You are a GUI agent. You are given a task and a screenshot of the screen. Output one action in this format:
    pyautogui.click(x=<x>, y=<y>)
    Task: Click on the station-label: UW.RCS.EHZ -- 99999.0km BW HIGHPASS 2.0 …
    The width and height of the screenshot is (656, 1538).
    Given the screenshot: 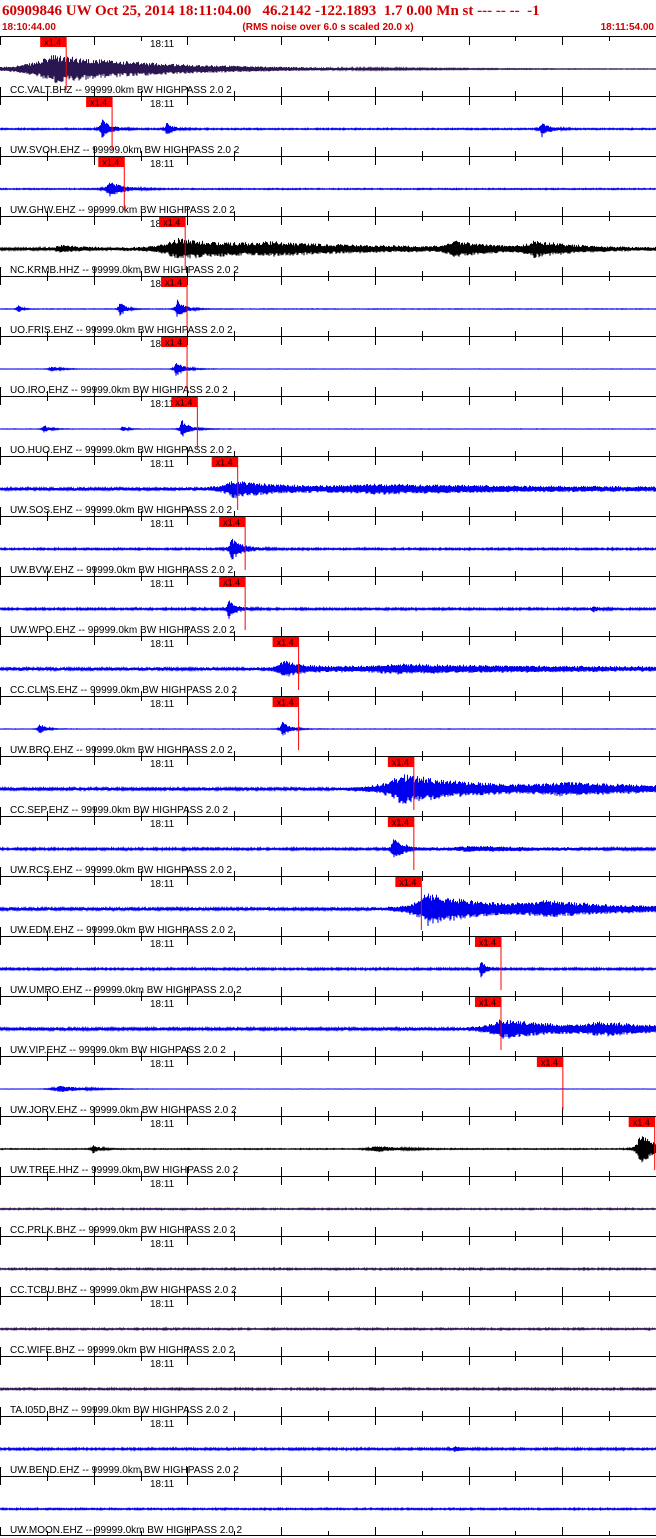 What is the action you would take?
    pyautogui.click(x=121, y=870)
    